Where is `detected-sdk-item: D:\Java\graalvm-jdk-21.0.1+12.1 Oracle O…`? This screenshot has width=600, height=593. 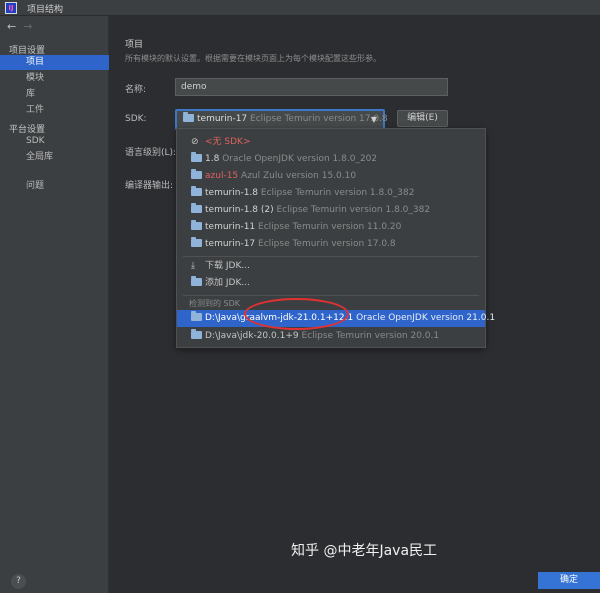 detected-sdk-item: D:\Java\graalvm-jdk-21.0.1+12.1 Oracle O… is located at coordinates (336, 318).